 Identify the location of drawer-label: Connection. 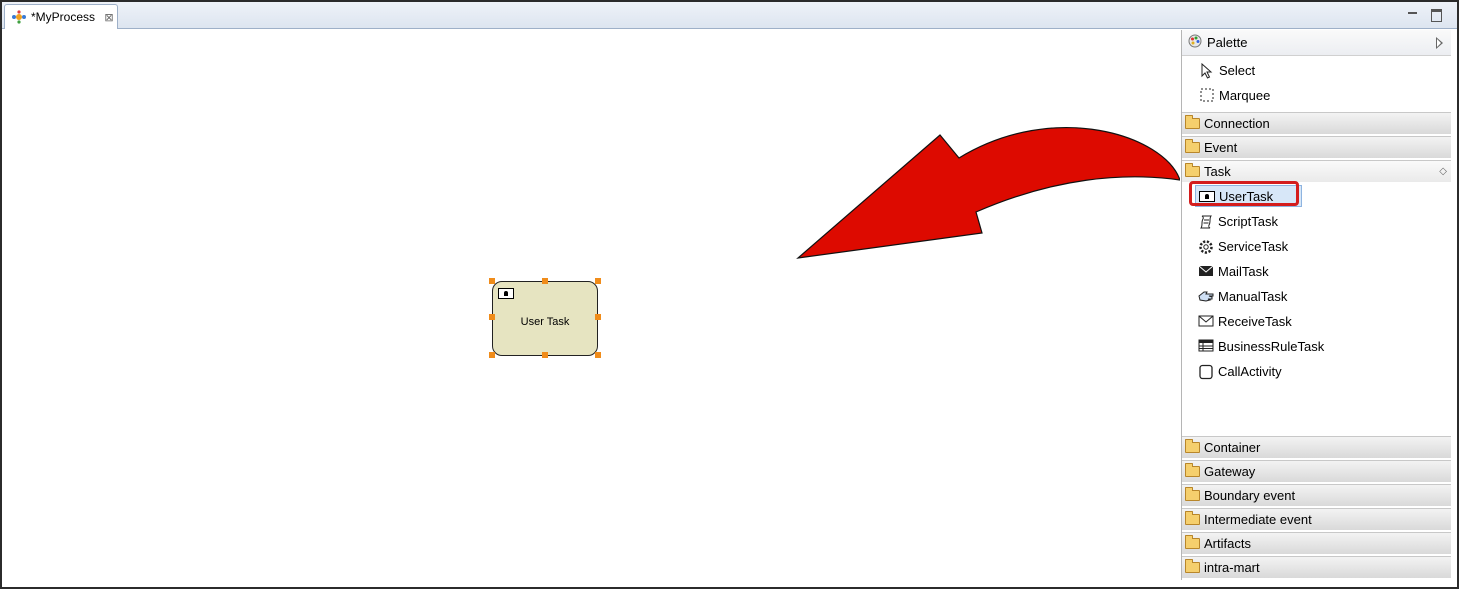
(1237, 123).